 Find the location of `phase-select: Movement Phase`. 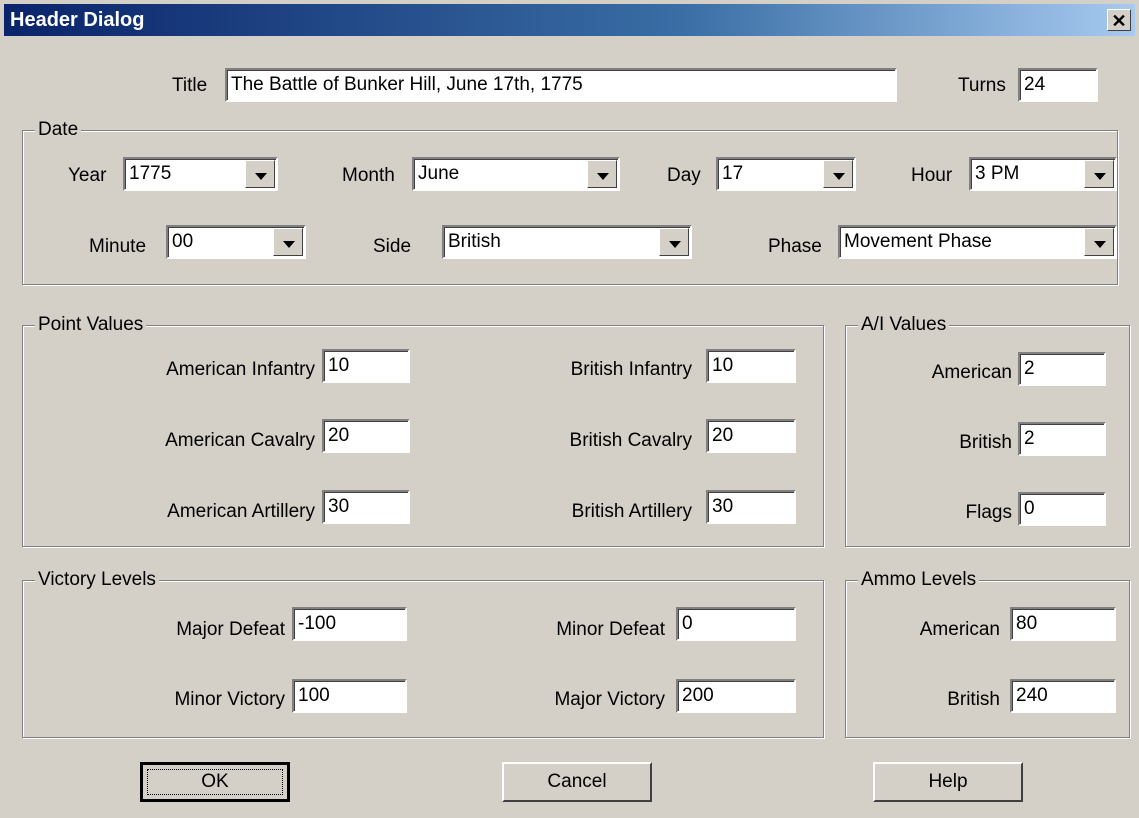

phase-select: Movement Phase is located at coordinates (977, 242).